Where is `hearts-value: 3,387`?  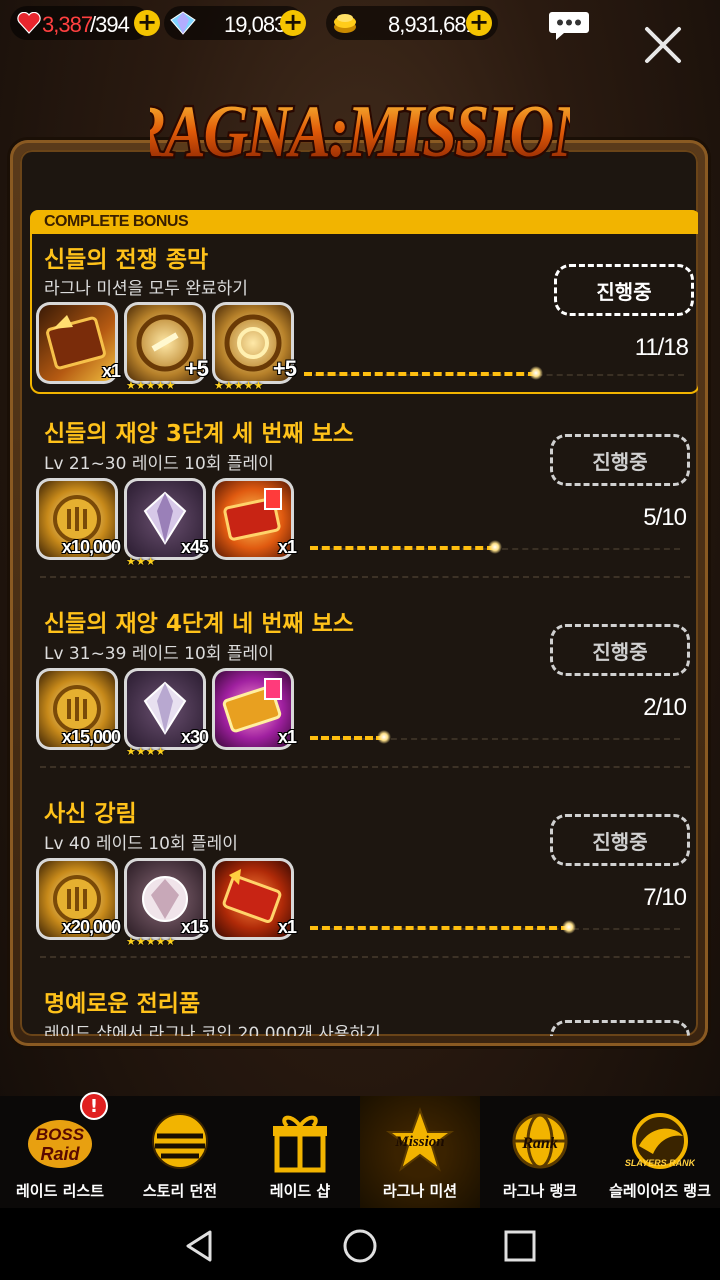 hearts-value: 3,387 is located at coordinates (67, 24).